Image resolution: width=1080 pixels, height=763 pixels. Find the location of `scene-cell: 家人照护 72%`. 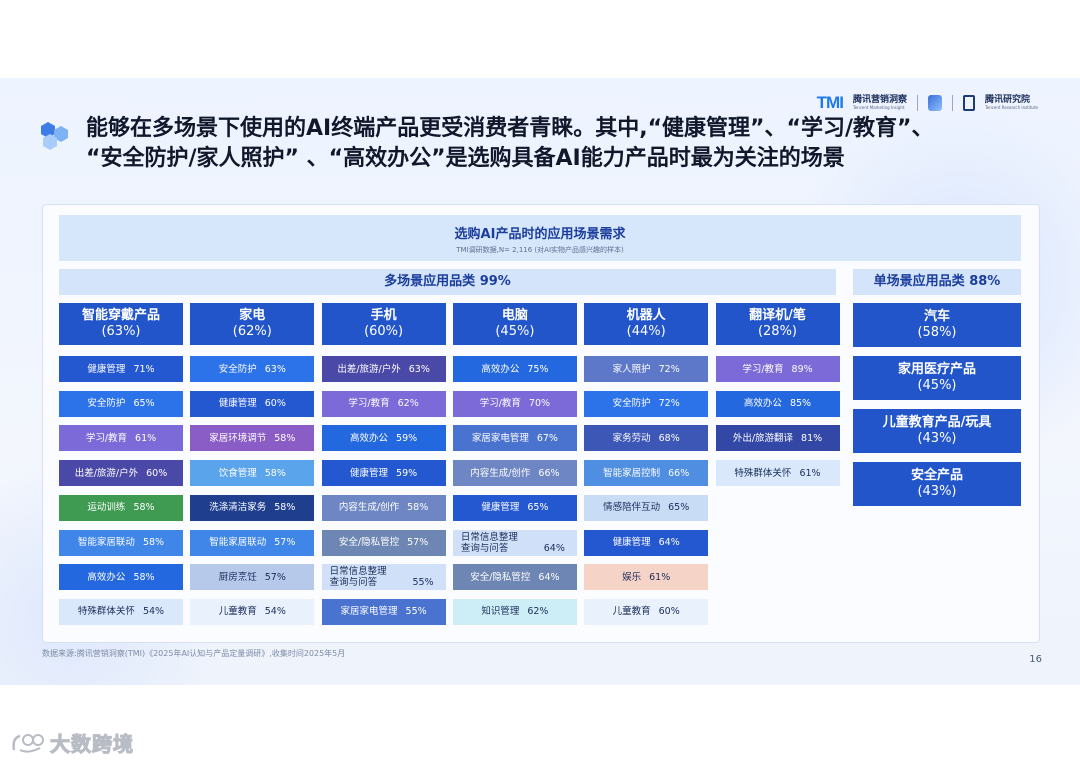

scene-cell: 家人照护 72% is located at coordinates (646, 369).